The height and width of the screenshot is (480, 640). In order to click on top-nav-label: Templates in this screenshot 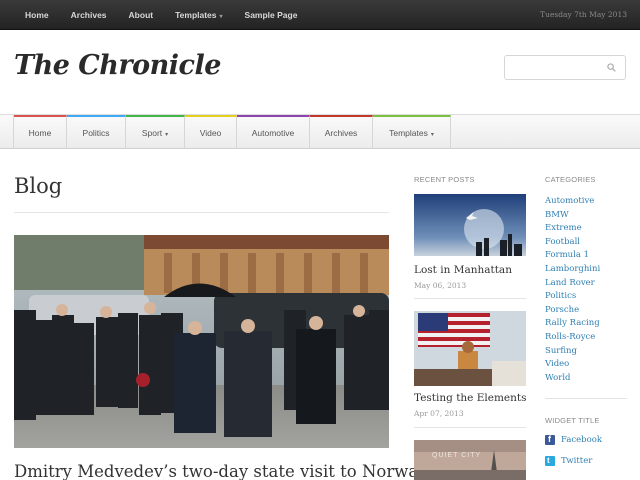, I will do `click(196, 15)`.